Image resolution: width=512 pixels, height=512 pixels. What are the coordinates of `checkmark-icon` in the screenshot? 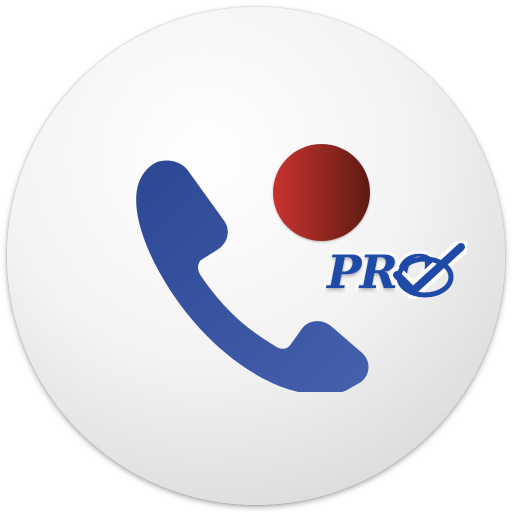 It's located at (428, 270).